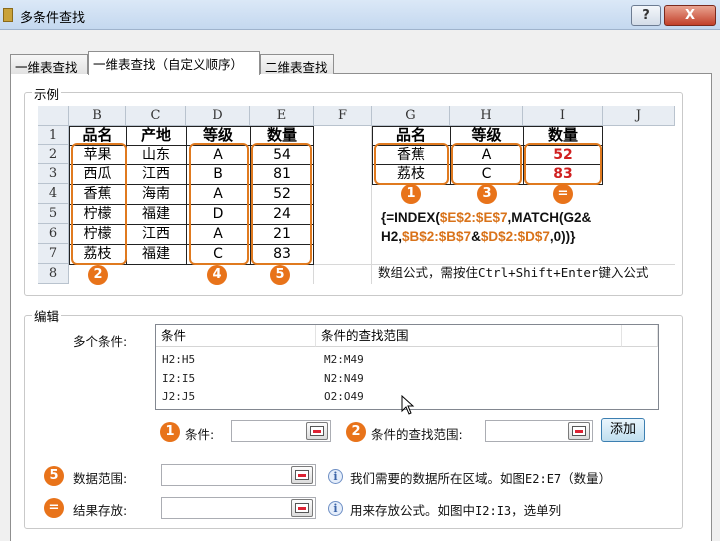 The width and height of the screenshot is (720, 541). Describe the element at coordinates (623, 430) in the screenshot. I see `add-button: 添加` at that location.